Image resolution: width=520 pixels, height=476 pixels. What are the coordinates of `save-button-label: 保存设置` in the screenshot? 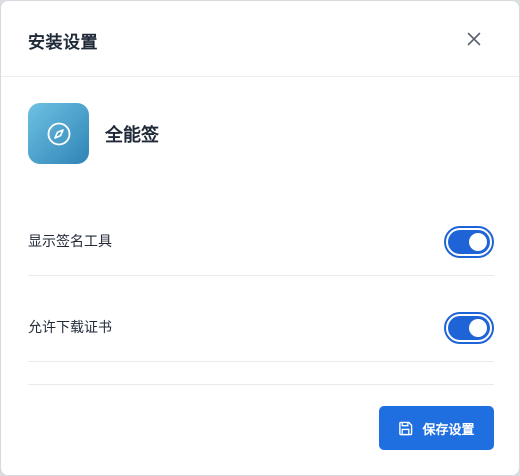 It's located at (448, 430).